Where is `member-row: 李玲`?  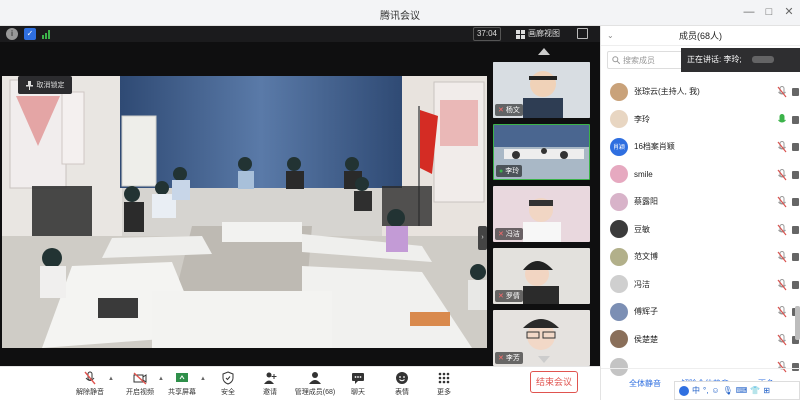
member-row: 李玲 is located at coordinates (700, 120).